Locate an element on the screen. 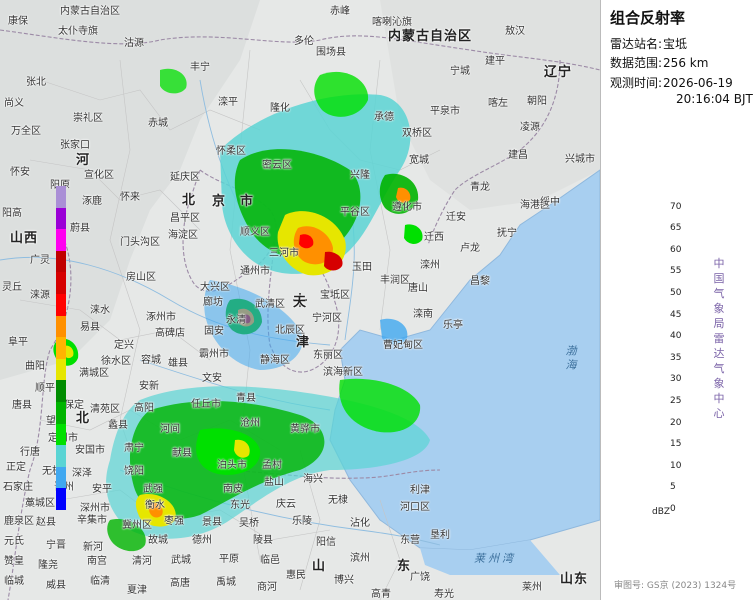 The width and height of the screenshot is (756, 600). map-label: 满城区 is located at coordinates (94, 373).